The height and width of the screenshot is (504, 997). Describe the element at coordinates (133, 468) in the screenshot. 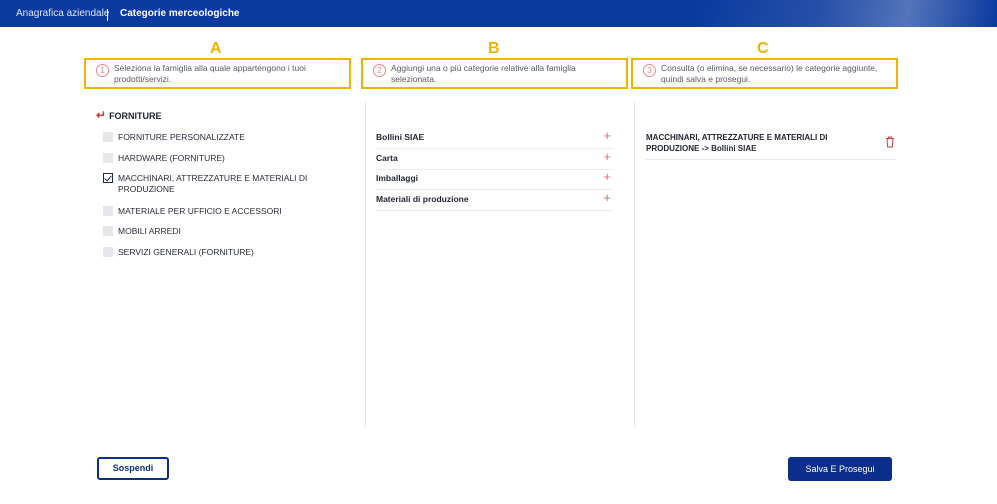

I see `suspend-button: Sospendi` at that location.